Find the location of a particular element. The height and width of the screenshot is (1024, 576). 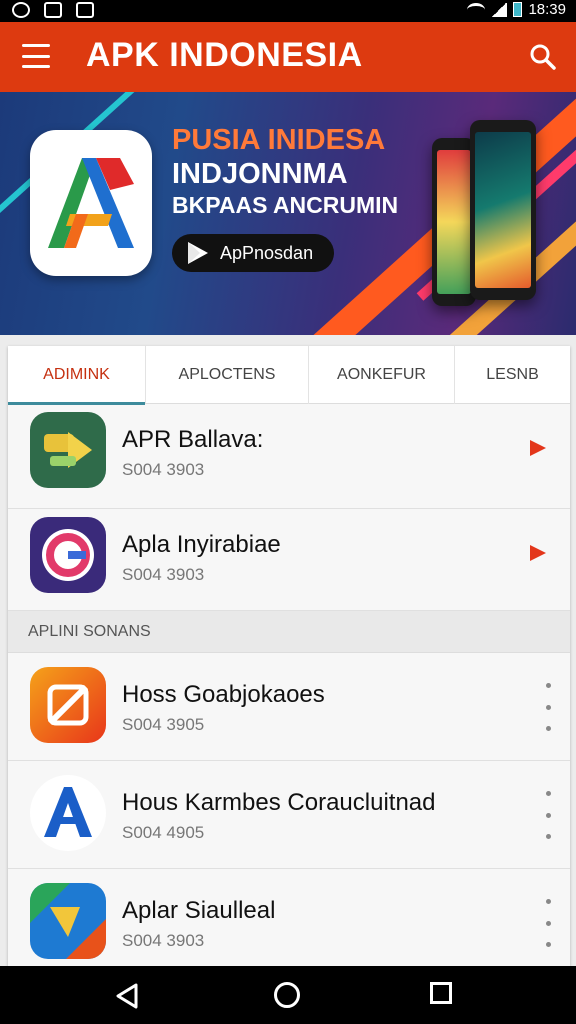

category-tabs: ADIMINK APLOCTENS AONKEFUR LESNB is located at coordinates (289, 375).